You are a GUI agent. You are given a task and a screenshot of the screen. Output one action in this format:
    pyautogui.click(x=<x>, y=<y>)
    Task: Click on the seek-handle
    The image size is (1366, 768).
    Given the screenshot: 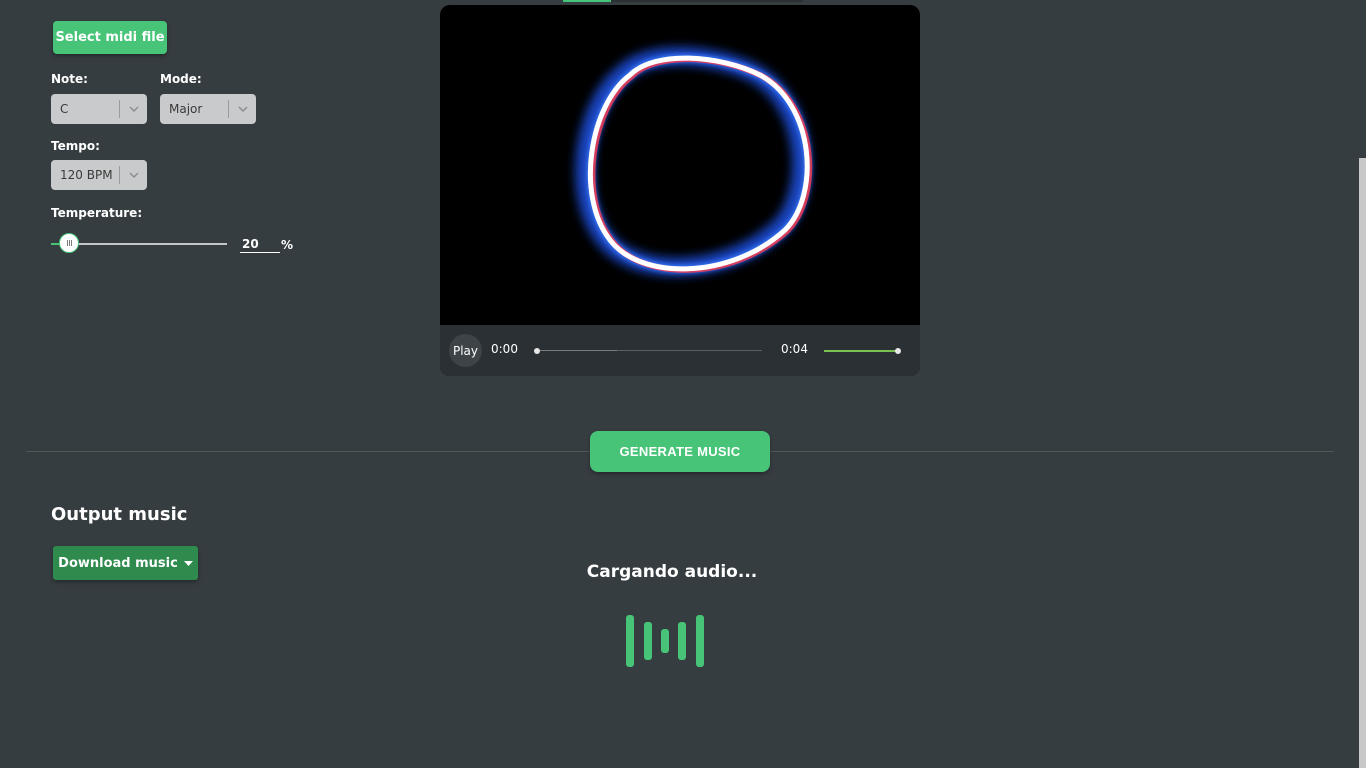 What is the action you would take?
    pyautogui.click(x=537, y=351)
    